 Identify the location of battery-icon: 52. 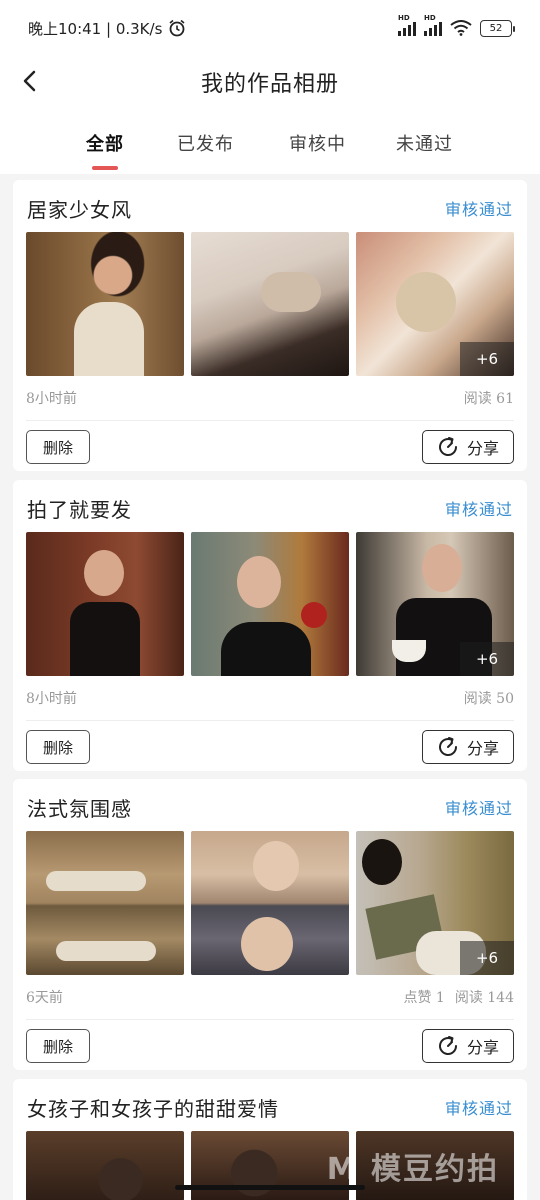
(497, 28).